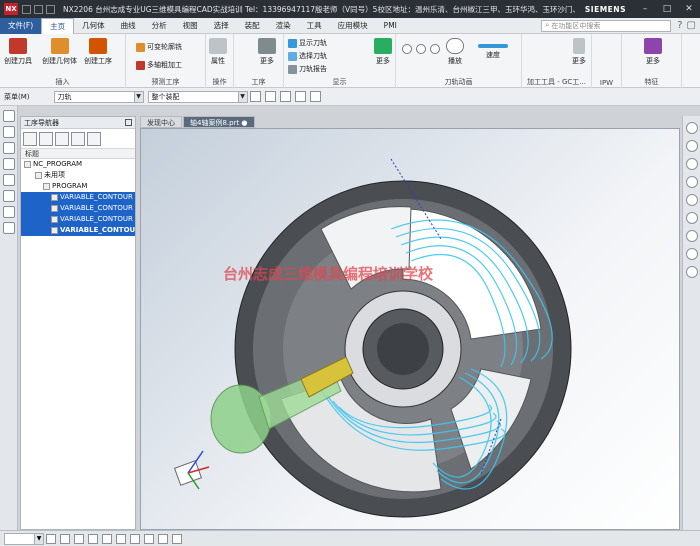  What do you see at coordinates (435, 49) in the screenshot?
I see `stop-icon` at bounding box center [435, 49].